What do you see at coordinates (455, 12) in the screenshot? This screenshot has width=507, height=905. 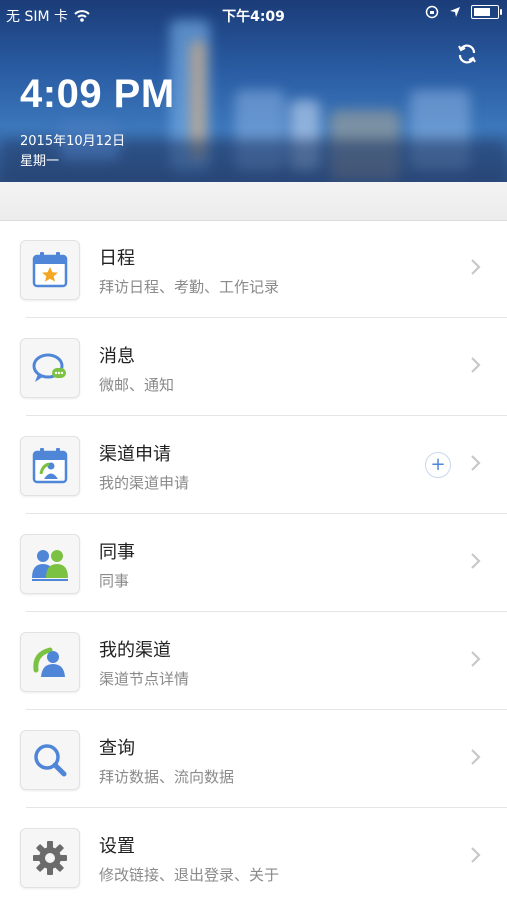 I see `location-icon` at bounding box center [455, 12].